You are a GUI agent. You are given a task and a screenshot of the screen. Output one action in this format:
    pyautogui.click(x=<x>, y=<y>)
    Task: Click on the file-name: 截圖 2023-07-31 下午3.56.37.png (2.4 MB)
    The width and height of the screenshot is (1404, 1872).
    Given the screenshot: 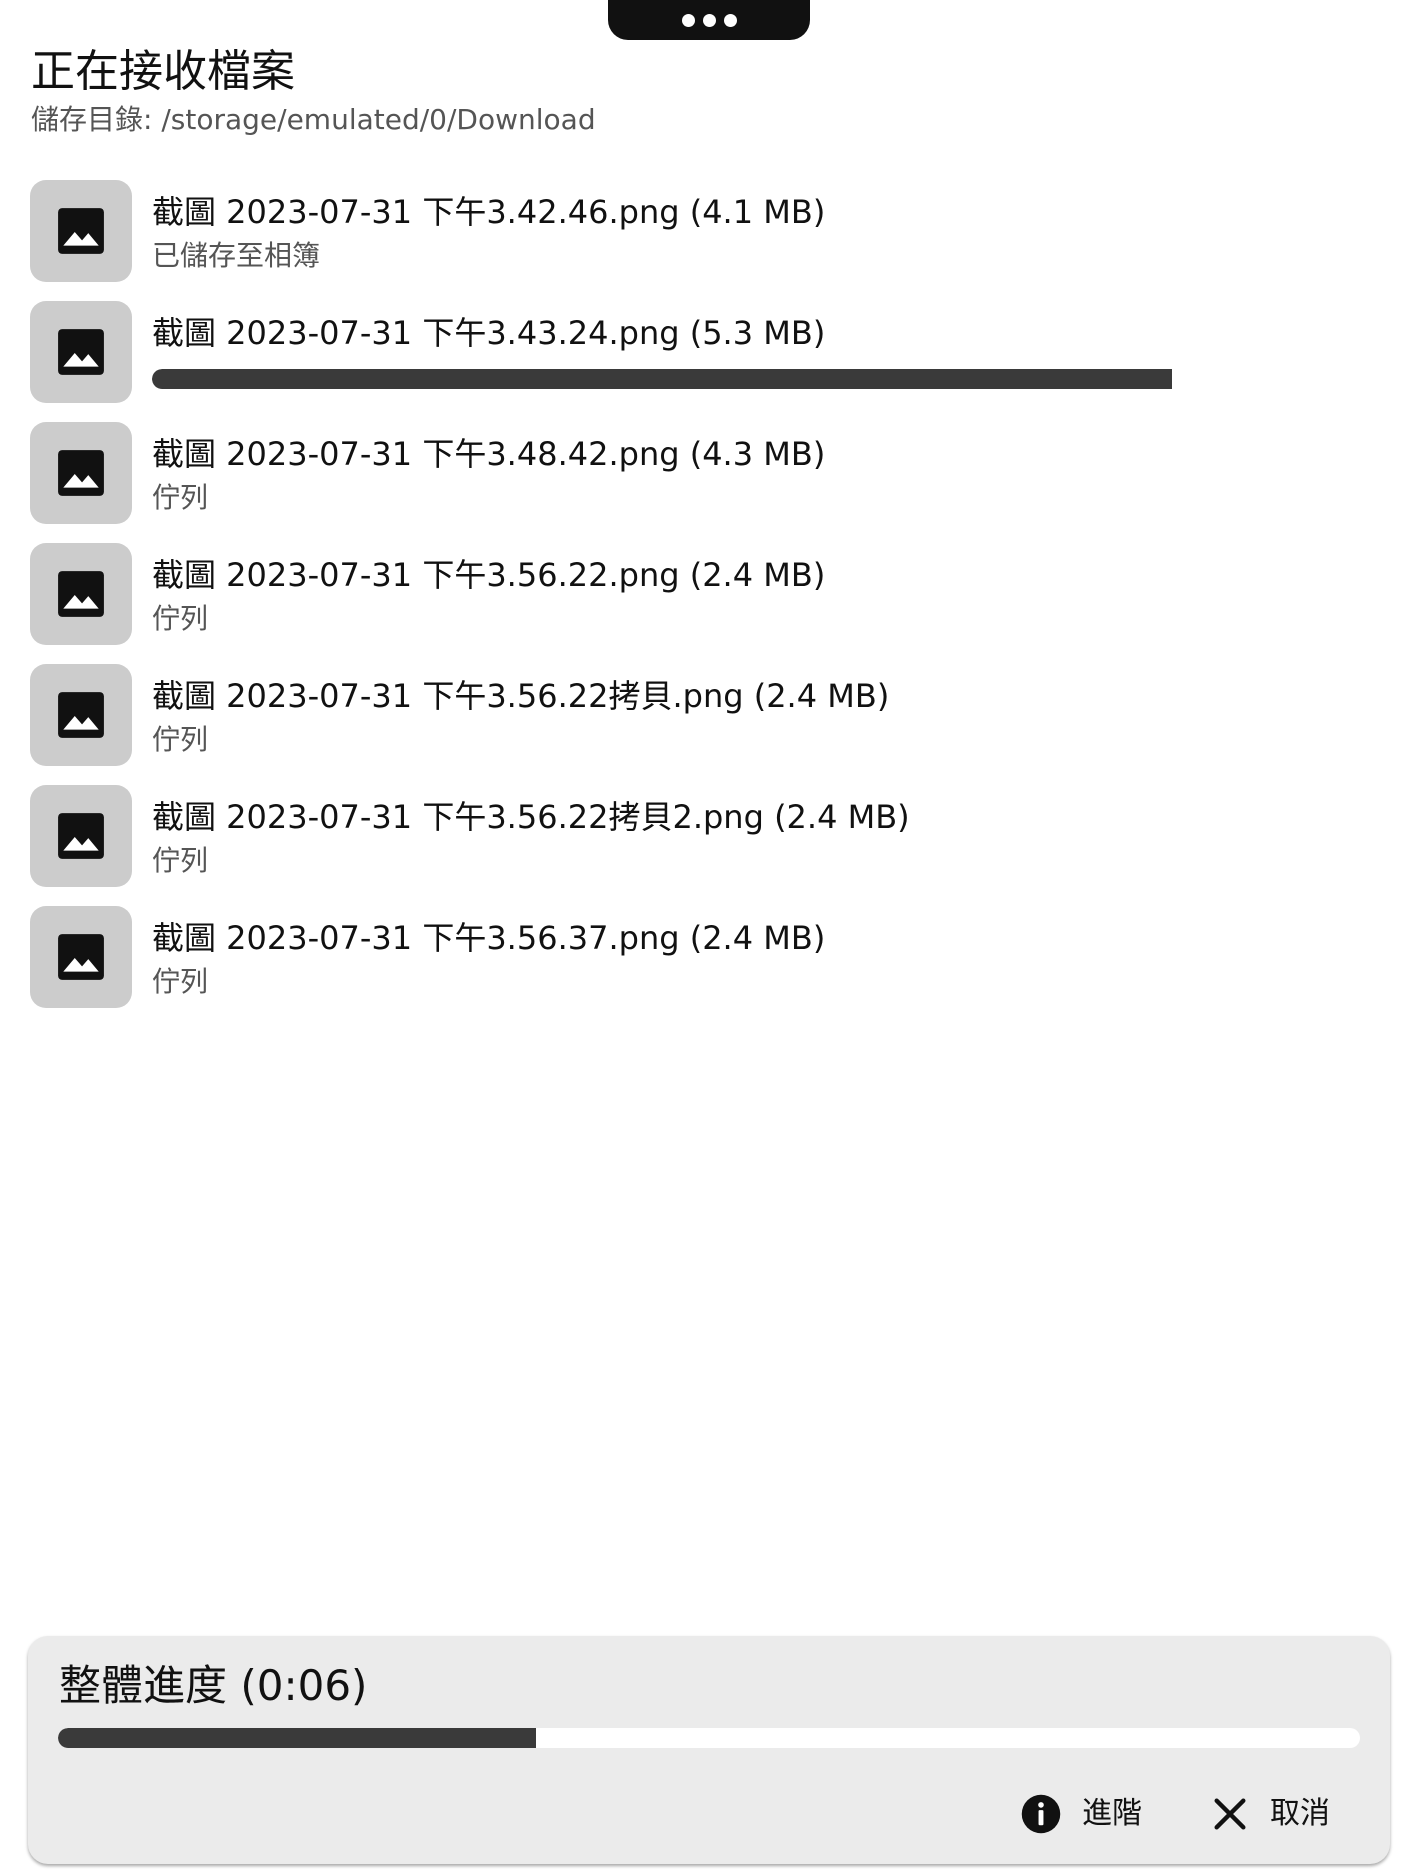 What is the action you would take?
    pyautogui.click(x=489, y=938)
    